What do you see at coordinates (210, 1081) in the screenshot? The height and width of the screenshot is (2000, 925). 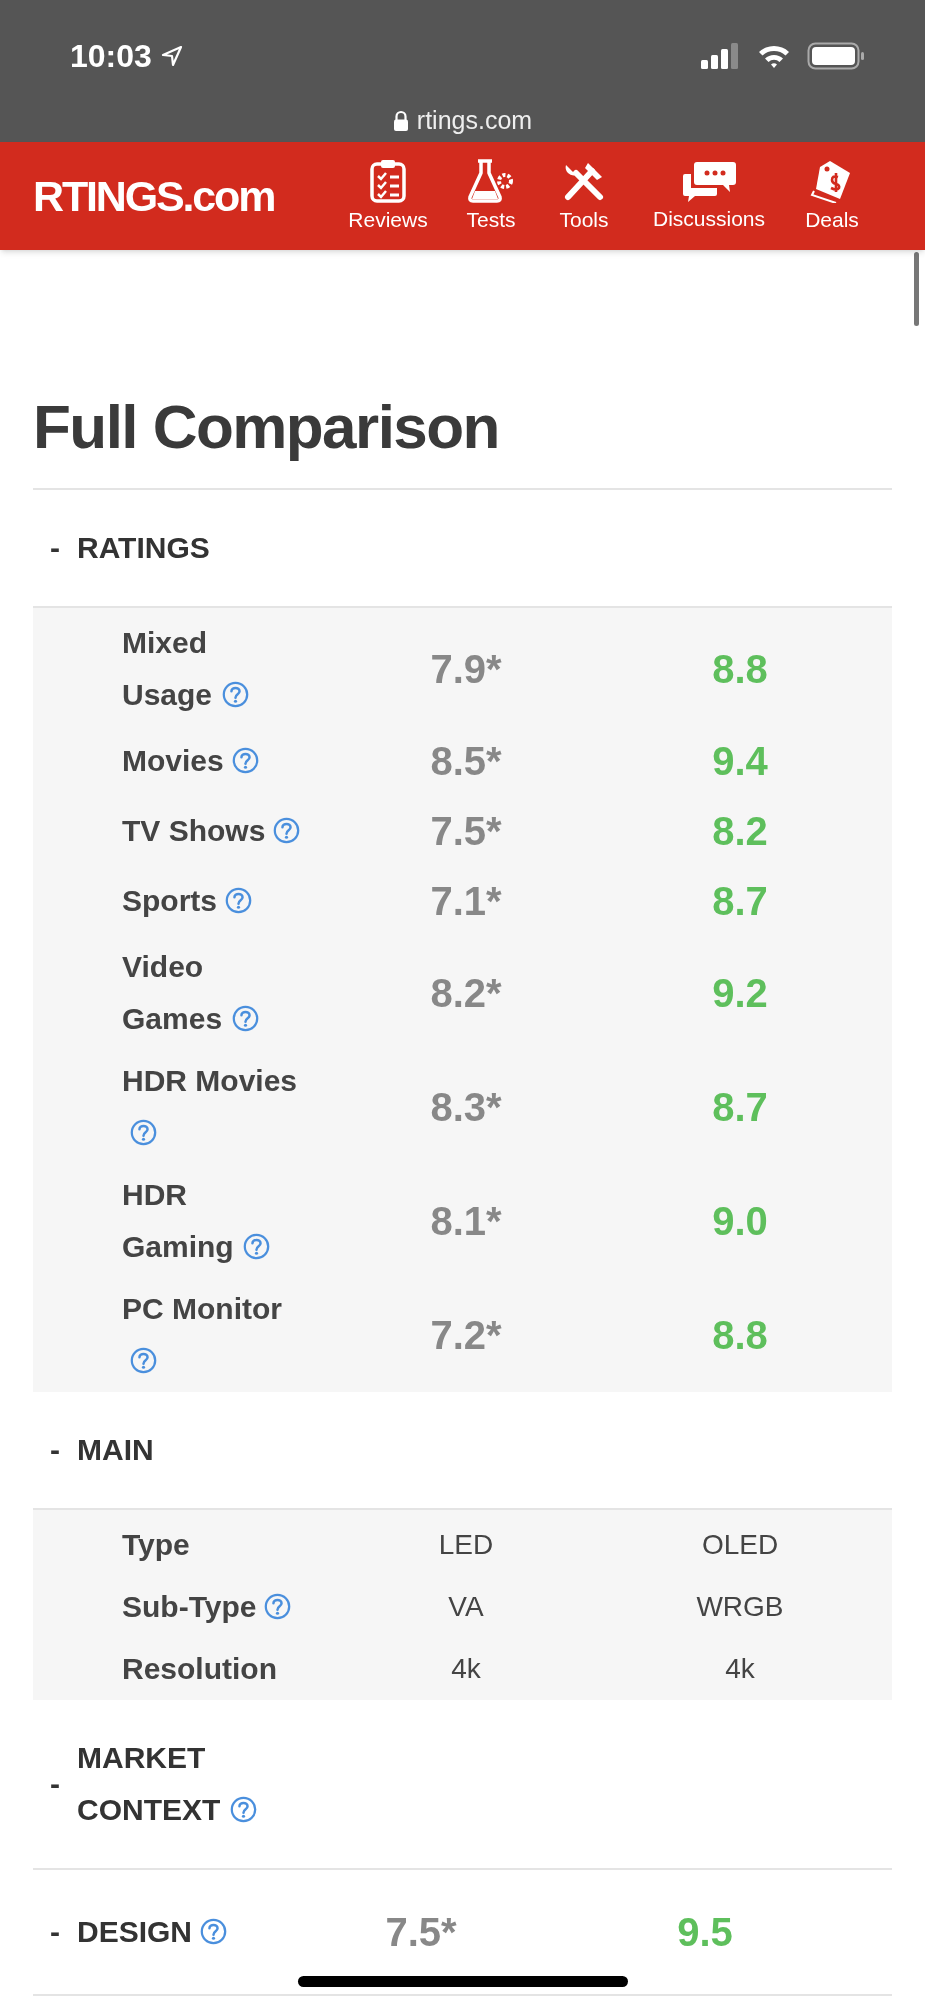 I see `row-label: HDR Movies` at bounding box center [210, 1081].